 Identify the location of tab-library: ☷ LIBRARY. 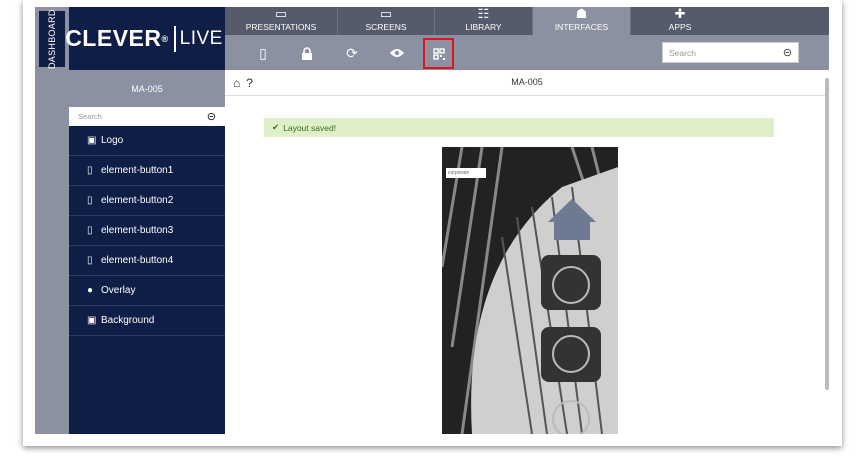
(484, 21).